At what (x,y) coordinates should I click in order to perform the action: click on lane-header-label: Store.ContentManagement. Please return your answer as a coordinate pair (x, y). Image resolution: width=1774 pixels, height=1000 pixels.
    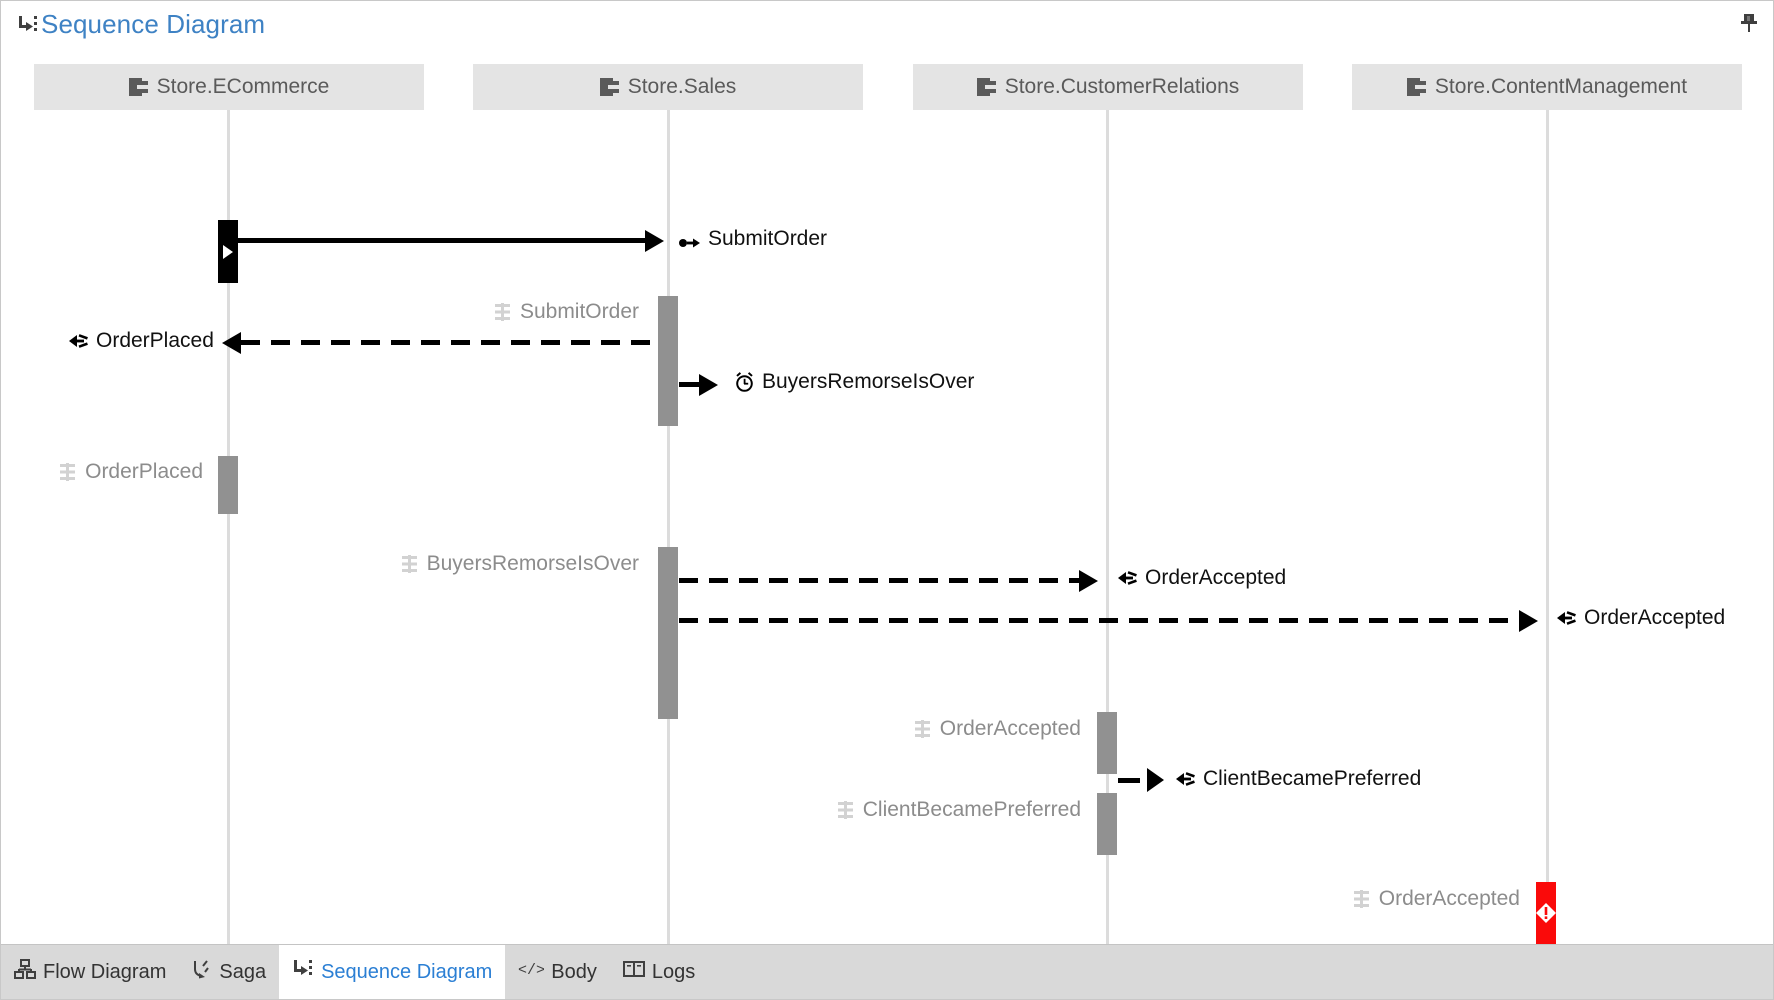
    Looking at the image, I should click on (1561, 86).